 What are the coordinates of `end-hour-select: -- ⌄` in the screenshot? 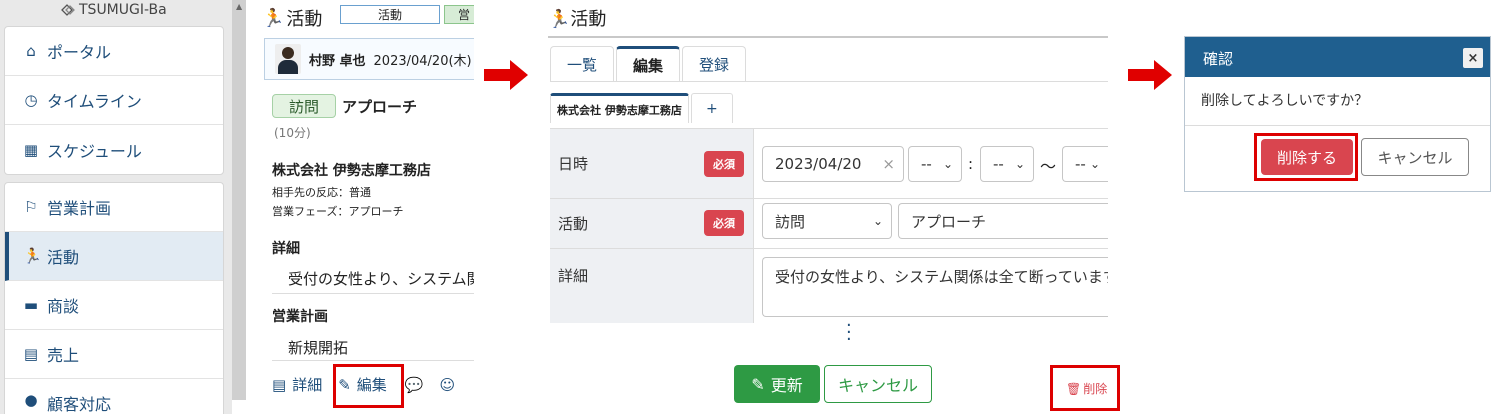 It's located at (1085, 164).